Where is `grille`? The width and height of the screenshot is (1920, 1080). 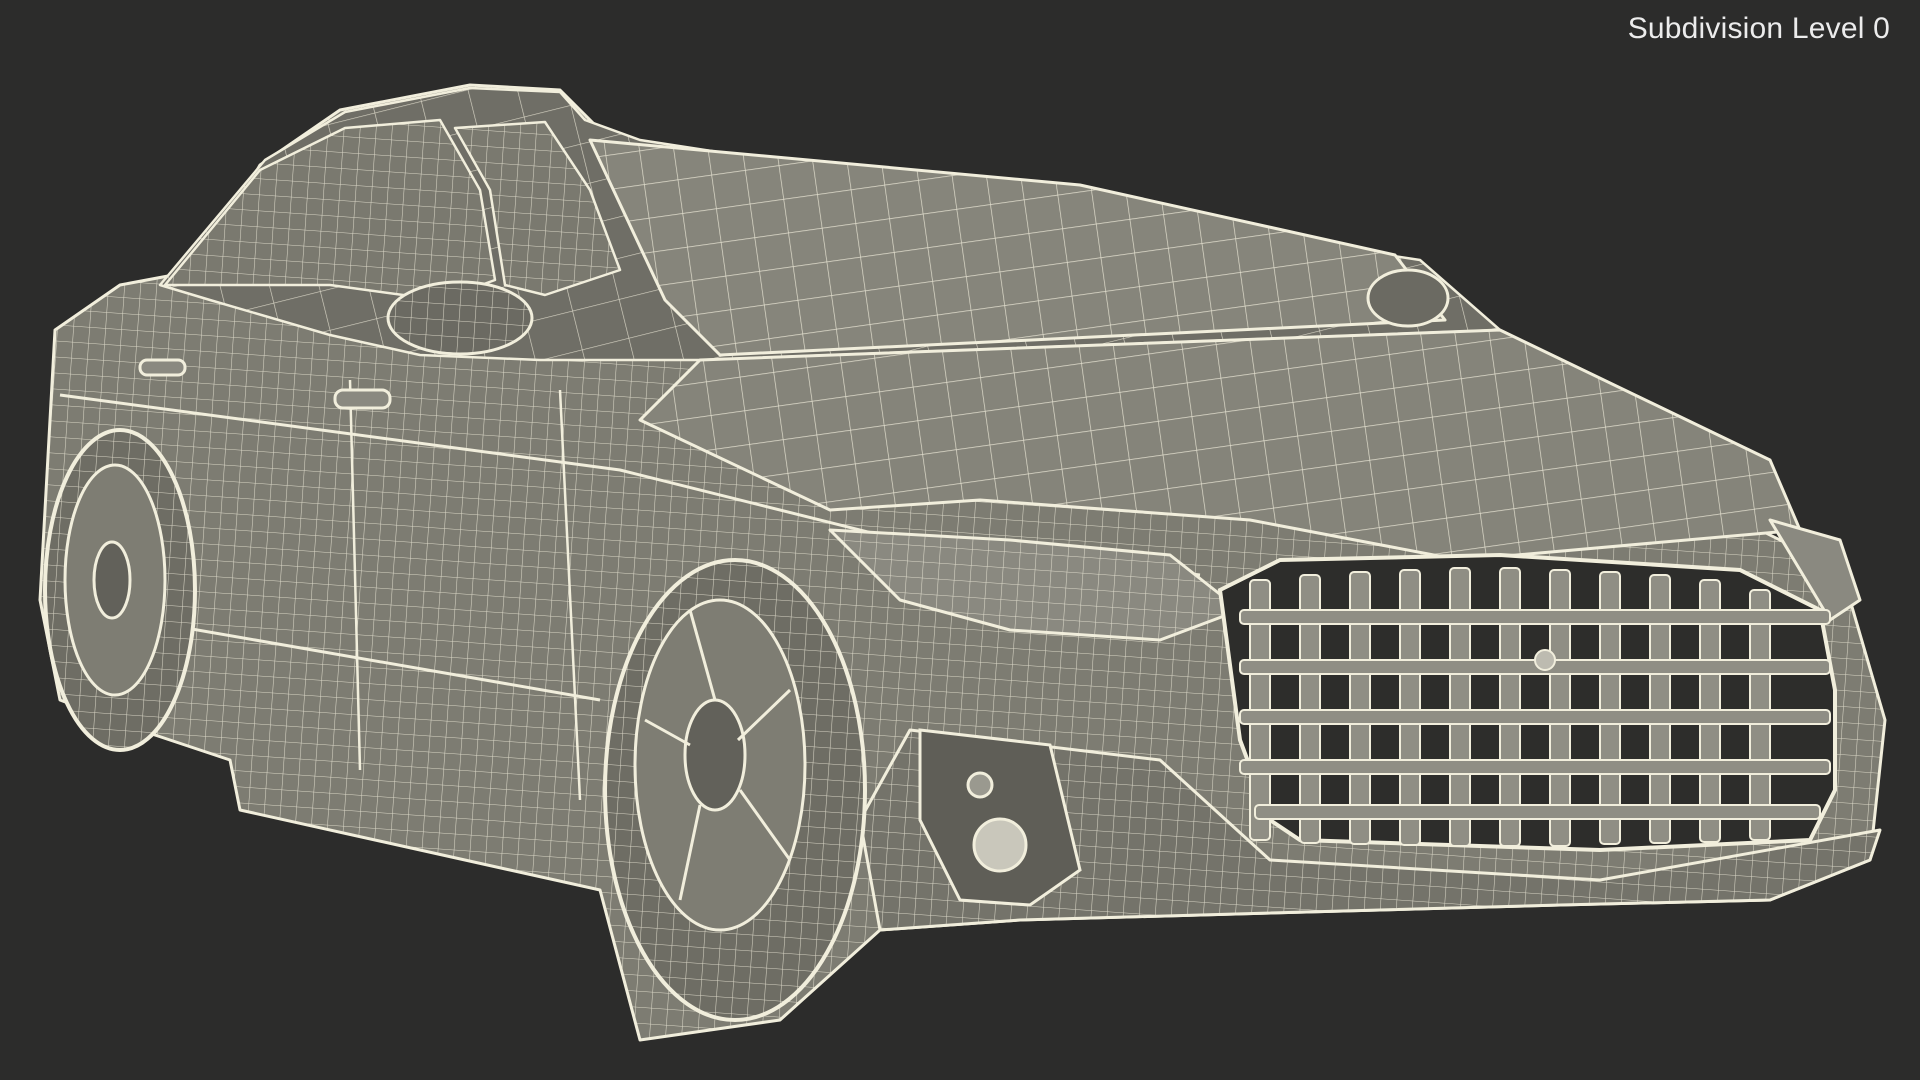 grille is located at coordinates (1527, 702).